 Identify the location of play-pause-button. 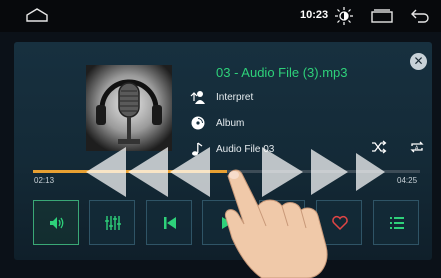
(225, 222).